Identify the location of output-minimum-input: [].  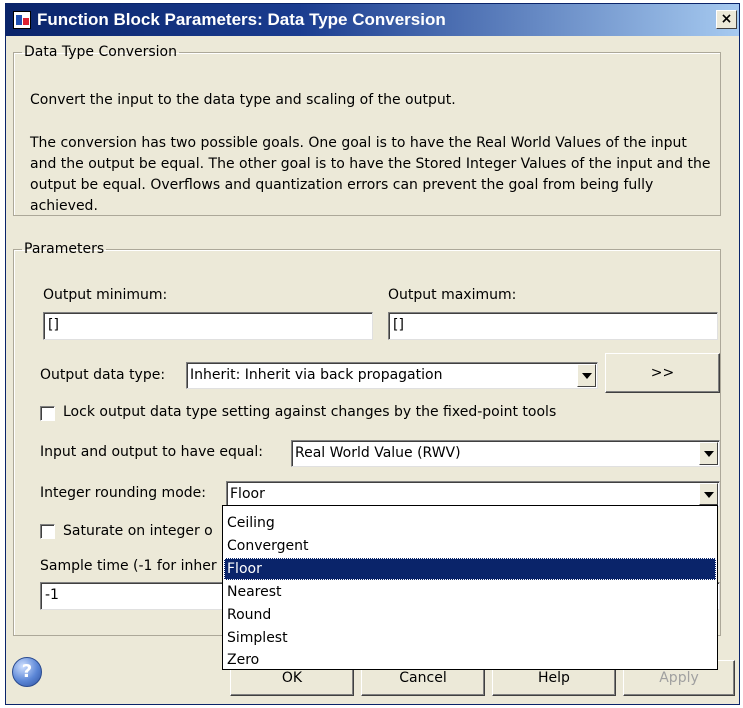
(208, 326).